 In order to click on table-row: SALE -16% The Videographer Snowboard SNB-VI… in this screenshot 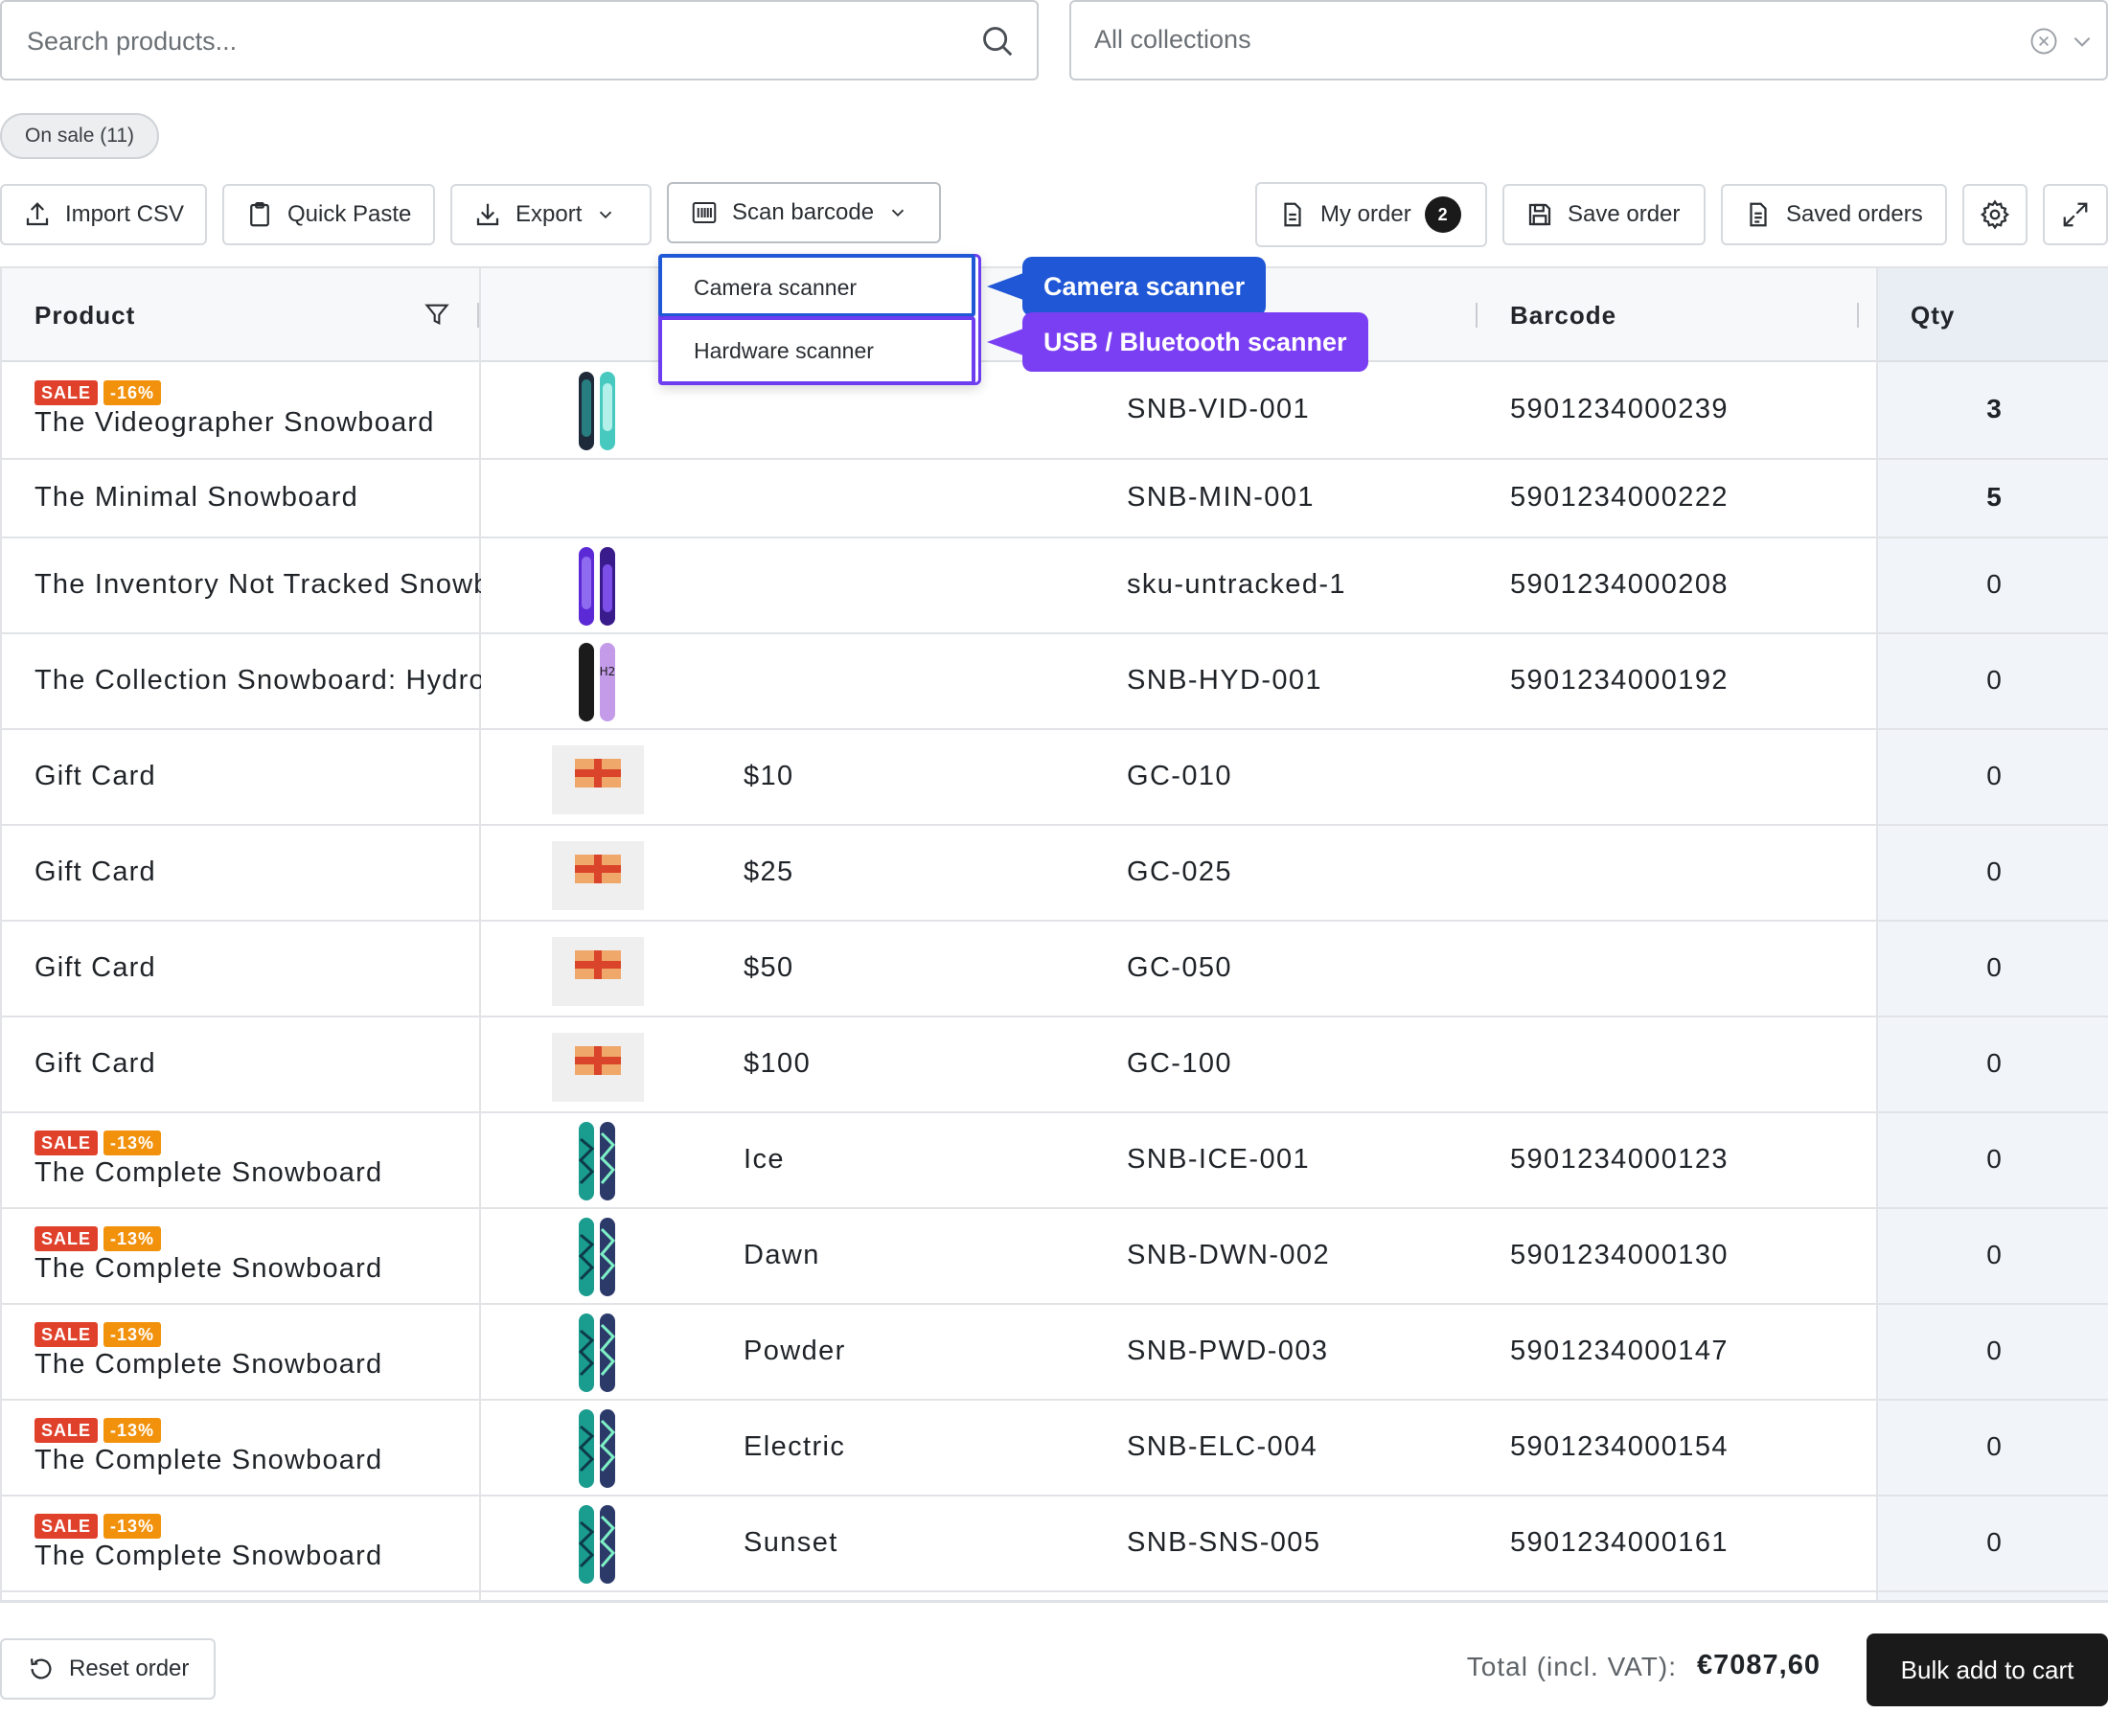, I will do `click(1055, 411)`.